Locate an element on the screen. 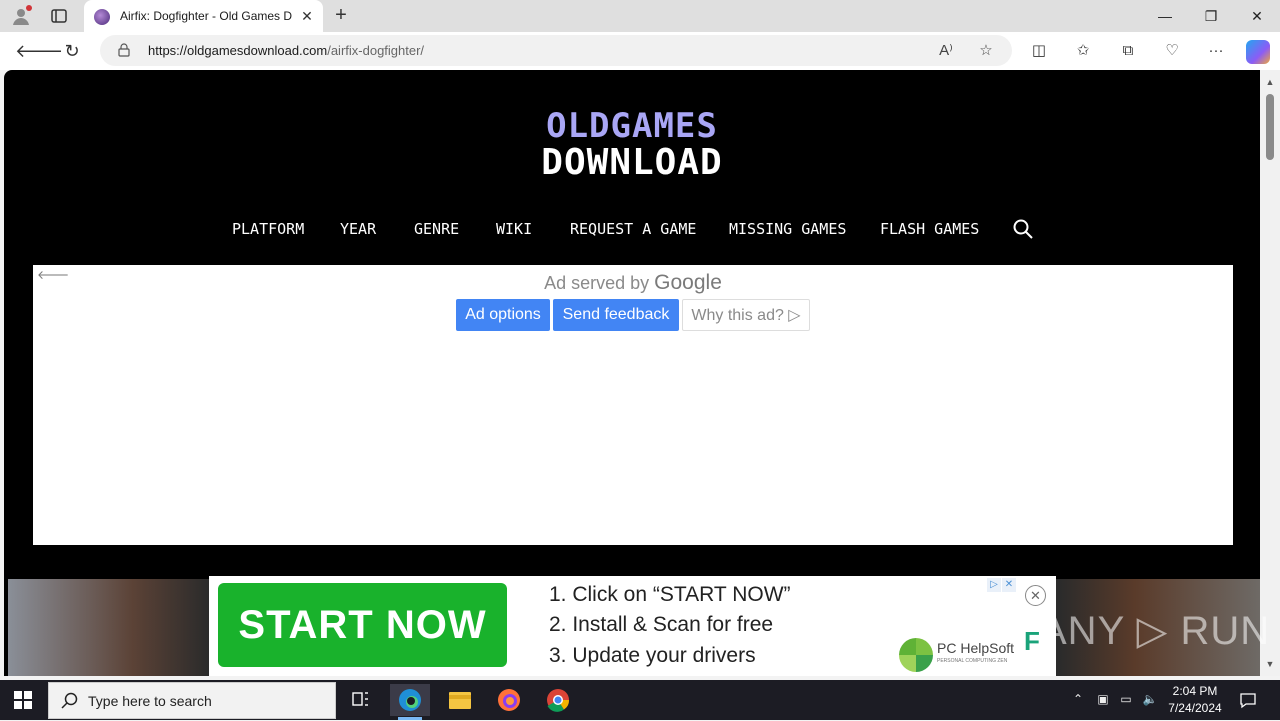 The height and width of the screenshot is (721, 1280). minimize-button: — is located at coordinates (1165, 16).